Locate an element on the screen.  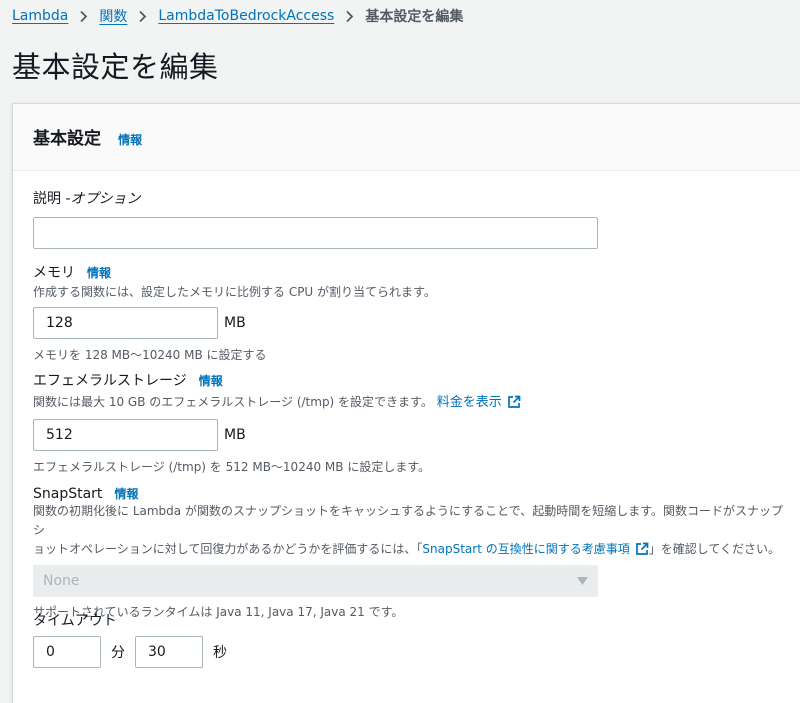
snapstart-select: None is located at coordinates (315, 581).